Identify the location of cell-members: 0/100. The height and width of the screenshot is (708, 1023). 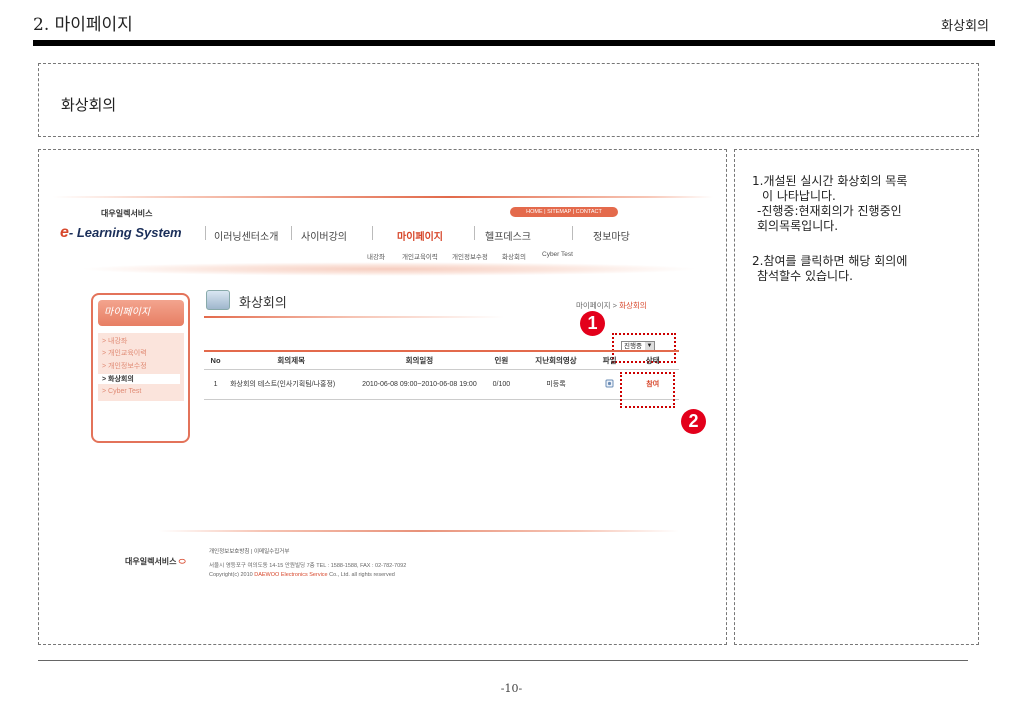
(501, 384).